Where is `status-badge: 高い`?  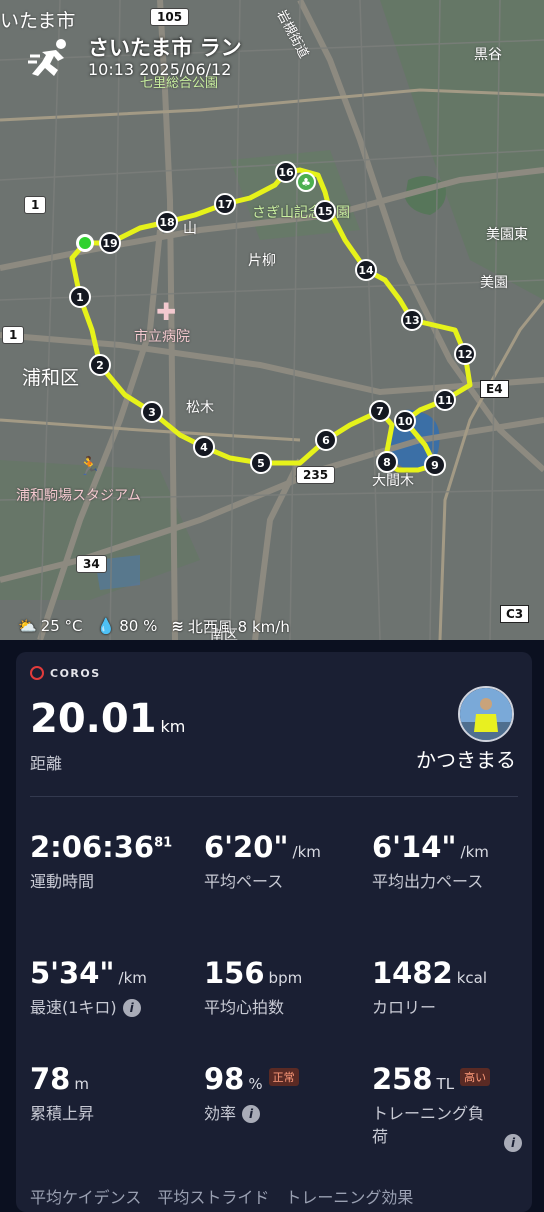
status-badge: 高い is located at coordinates (475, 1077).